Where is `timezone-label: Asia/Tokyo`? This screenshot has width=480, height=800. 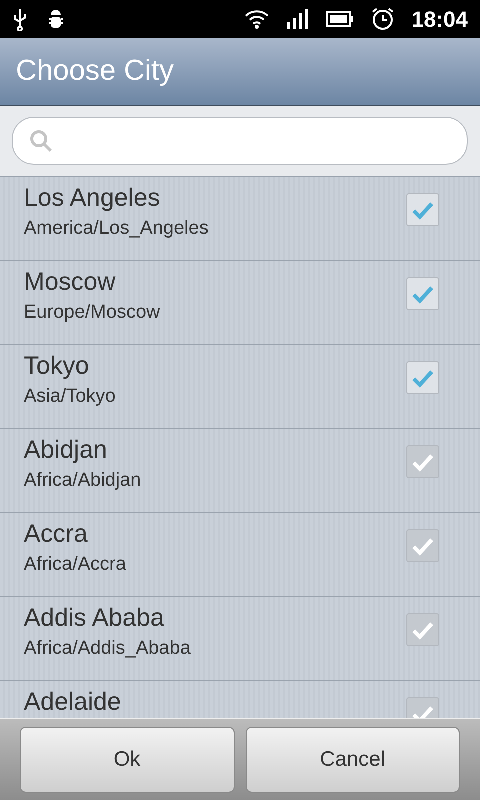
timezone-label: Asia/Tokyo is located at coordinates (70, 397).